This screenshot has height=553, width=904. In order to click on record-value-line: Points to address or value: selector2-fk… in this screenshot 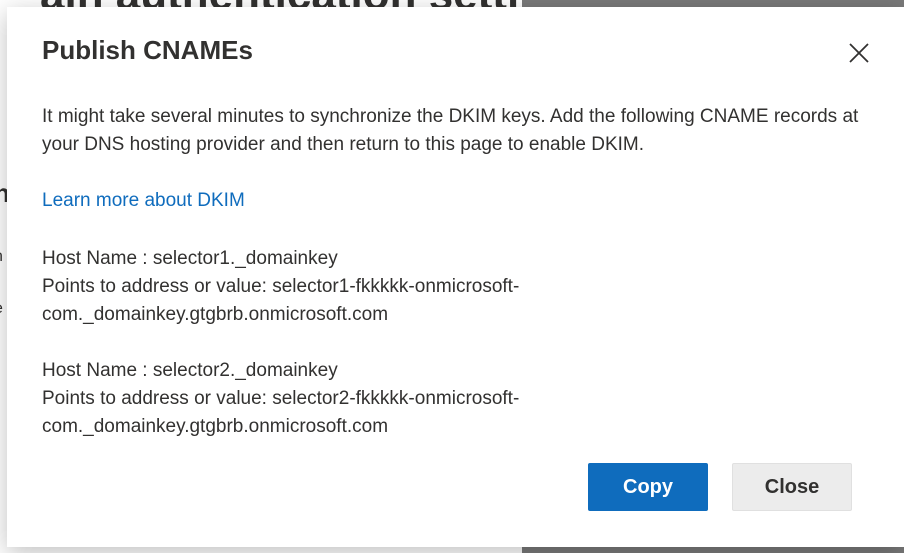, I will do `click(281, 398)`.